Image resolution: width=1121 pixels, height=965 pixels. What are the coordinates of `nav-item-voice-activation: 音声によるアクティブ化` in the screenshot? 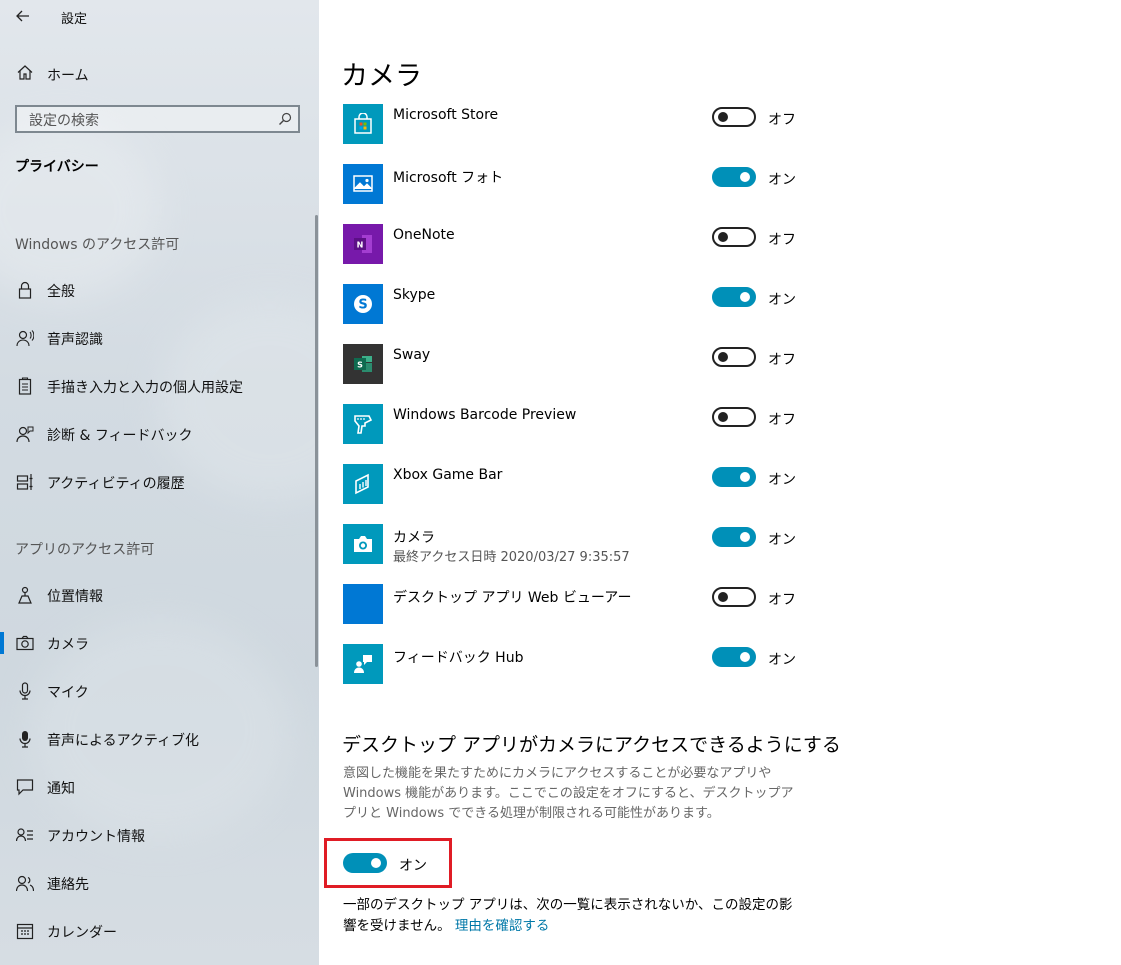 It's located at (159, 739).